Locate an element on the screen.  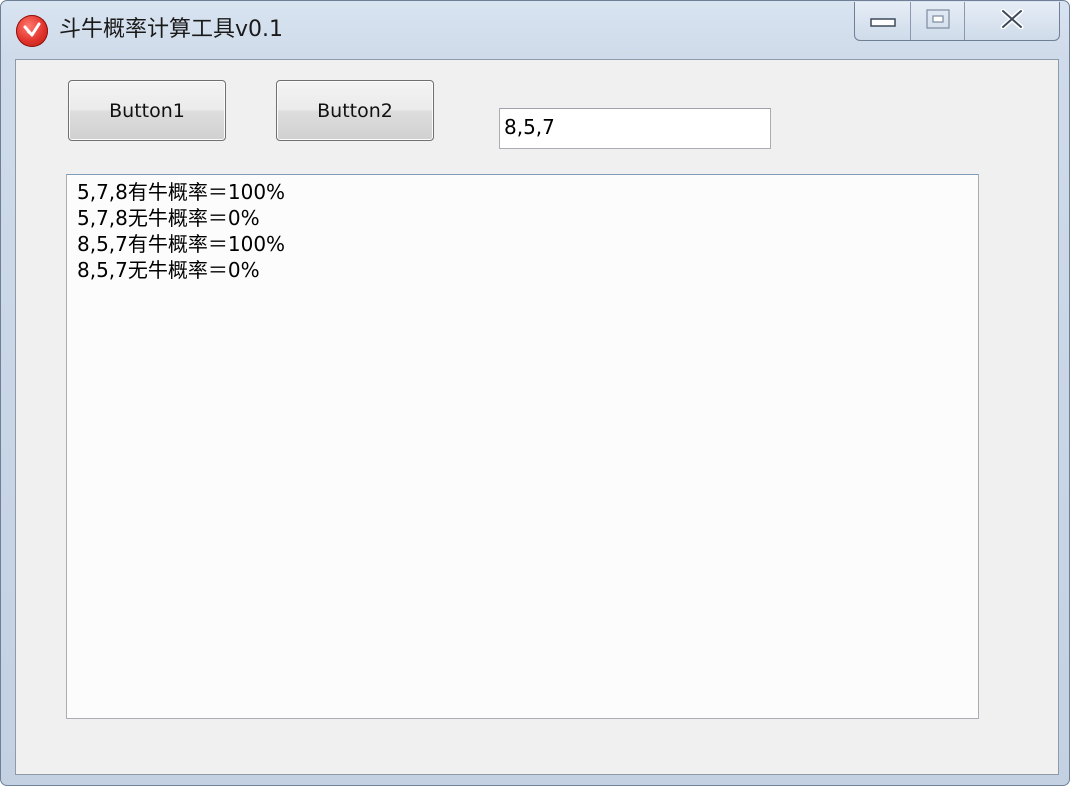
minimize-button is located at coordinates (883, 21).